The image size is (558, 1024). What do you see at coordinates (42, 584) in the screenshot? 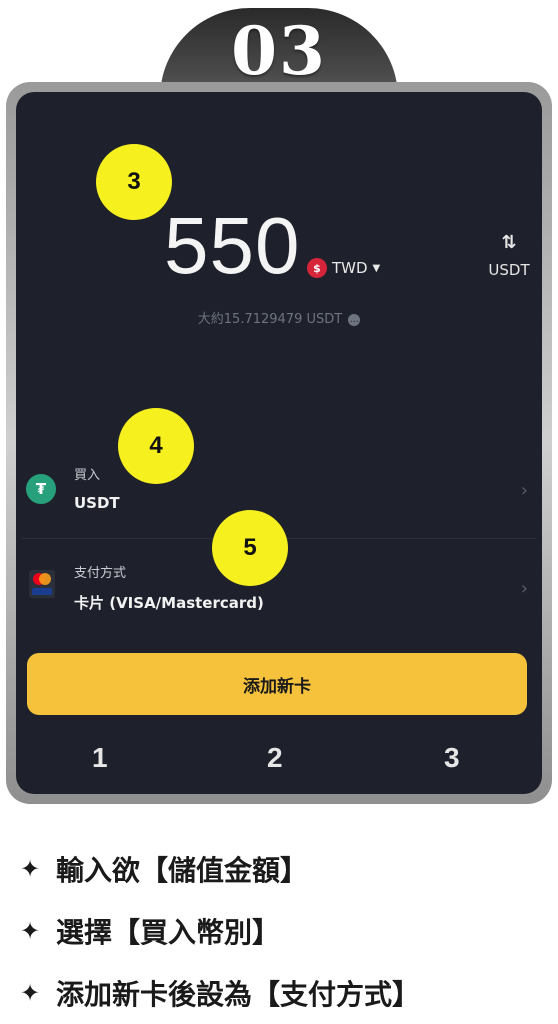
I see `card-icon` at bounding box center [42, 584].